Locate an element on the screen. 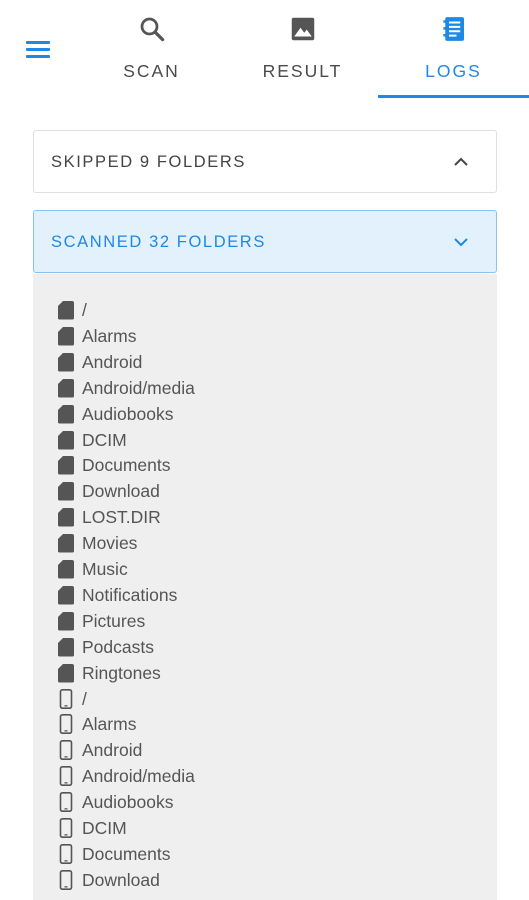 The width and height of the screenshot is (529, 900). tab-result-label: RESULT is located at coordinates (302, 71).